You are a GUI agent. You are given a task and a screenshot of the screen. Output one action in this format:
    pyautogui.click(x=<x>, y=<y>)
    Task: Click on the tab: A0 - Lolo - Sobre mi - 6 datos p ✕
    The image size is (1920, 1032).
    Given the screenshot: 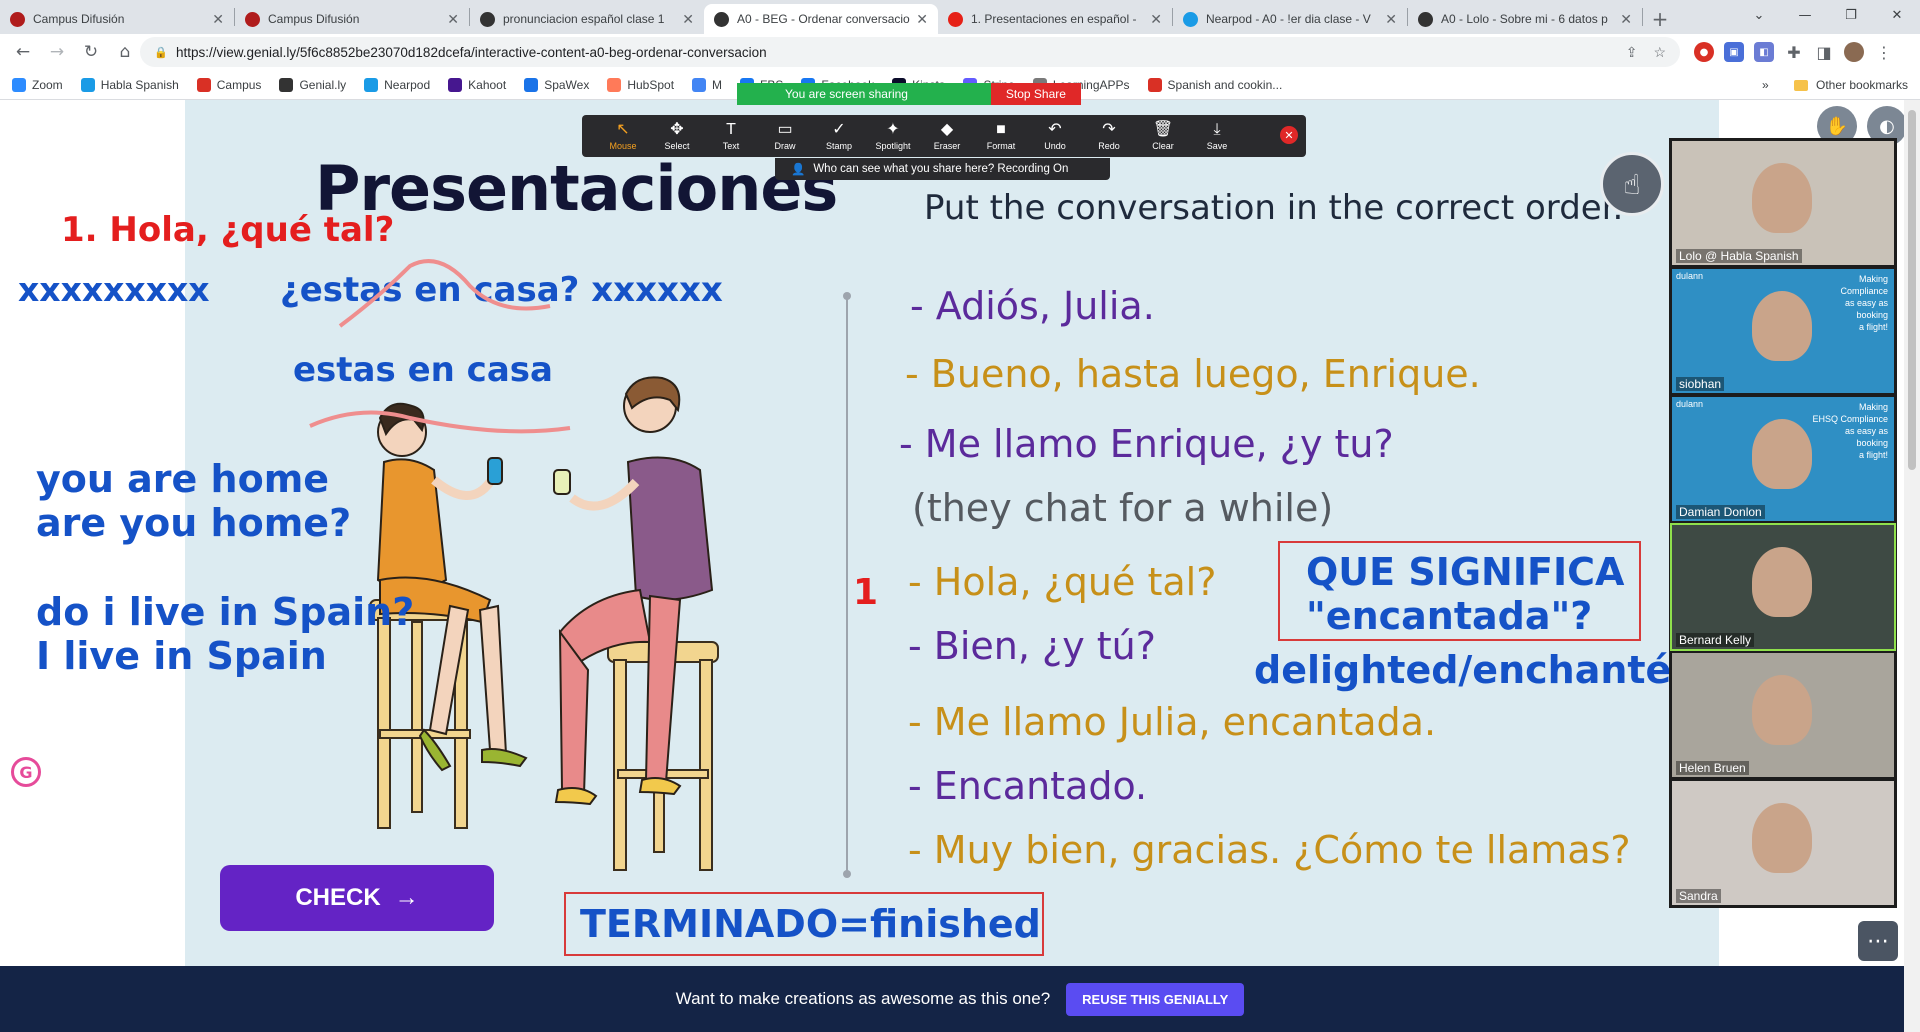 What is the action you would take?
    pyautogui.click(x=1525, y=19)
    